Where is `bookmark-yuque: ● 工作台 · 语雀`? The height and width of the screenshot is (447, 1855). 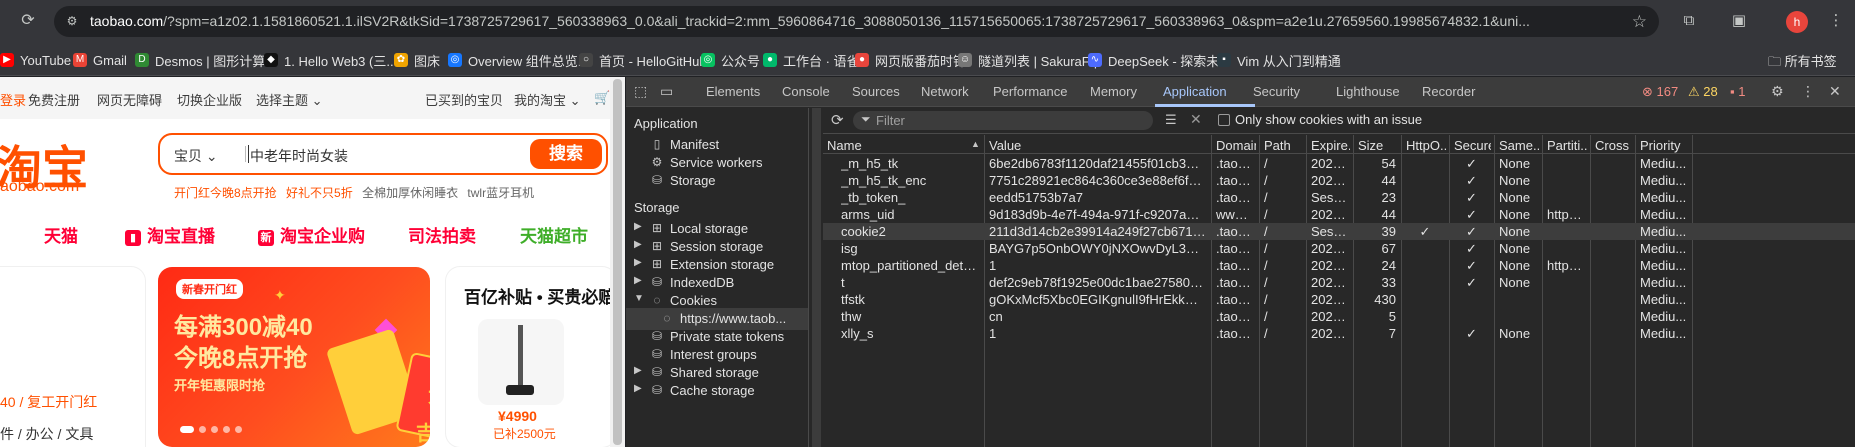 bookmark-yuque: ● 工作台 · 语雀 is located at coordinates (811, 60).